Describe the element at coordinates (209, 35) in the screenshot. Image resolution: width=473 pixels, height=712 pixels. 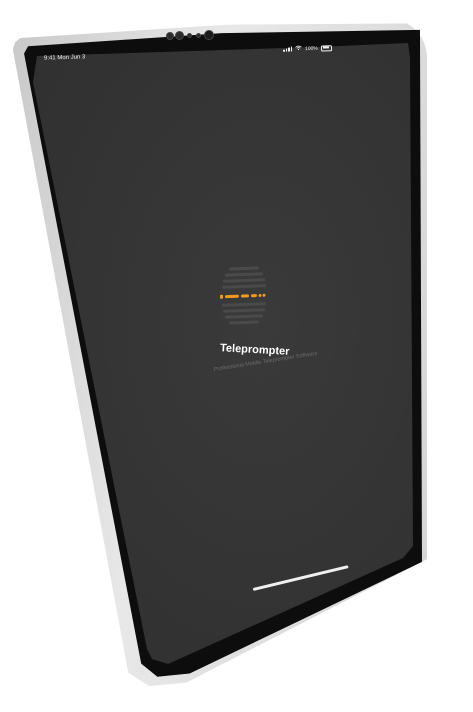
I see `camera-lens-icon` at that location.